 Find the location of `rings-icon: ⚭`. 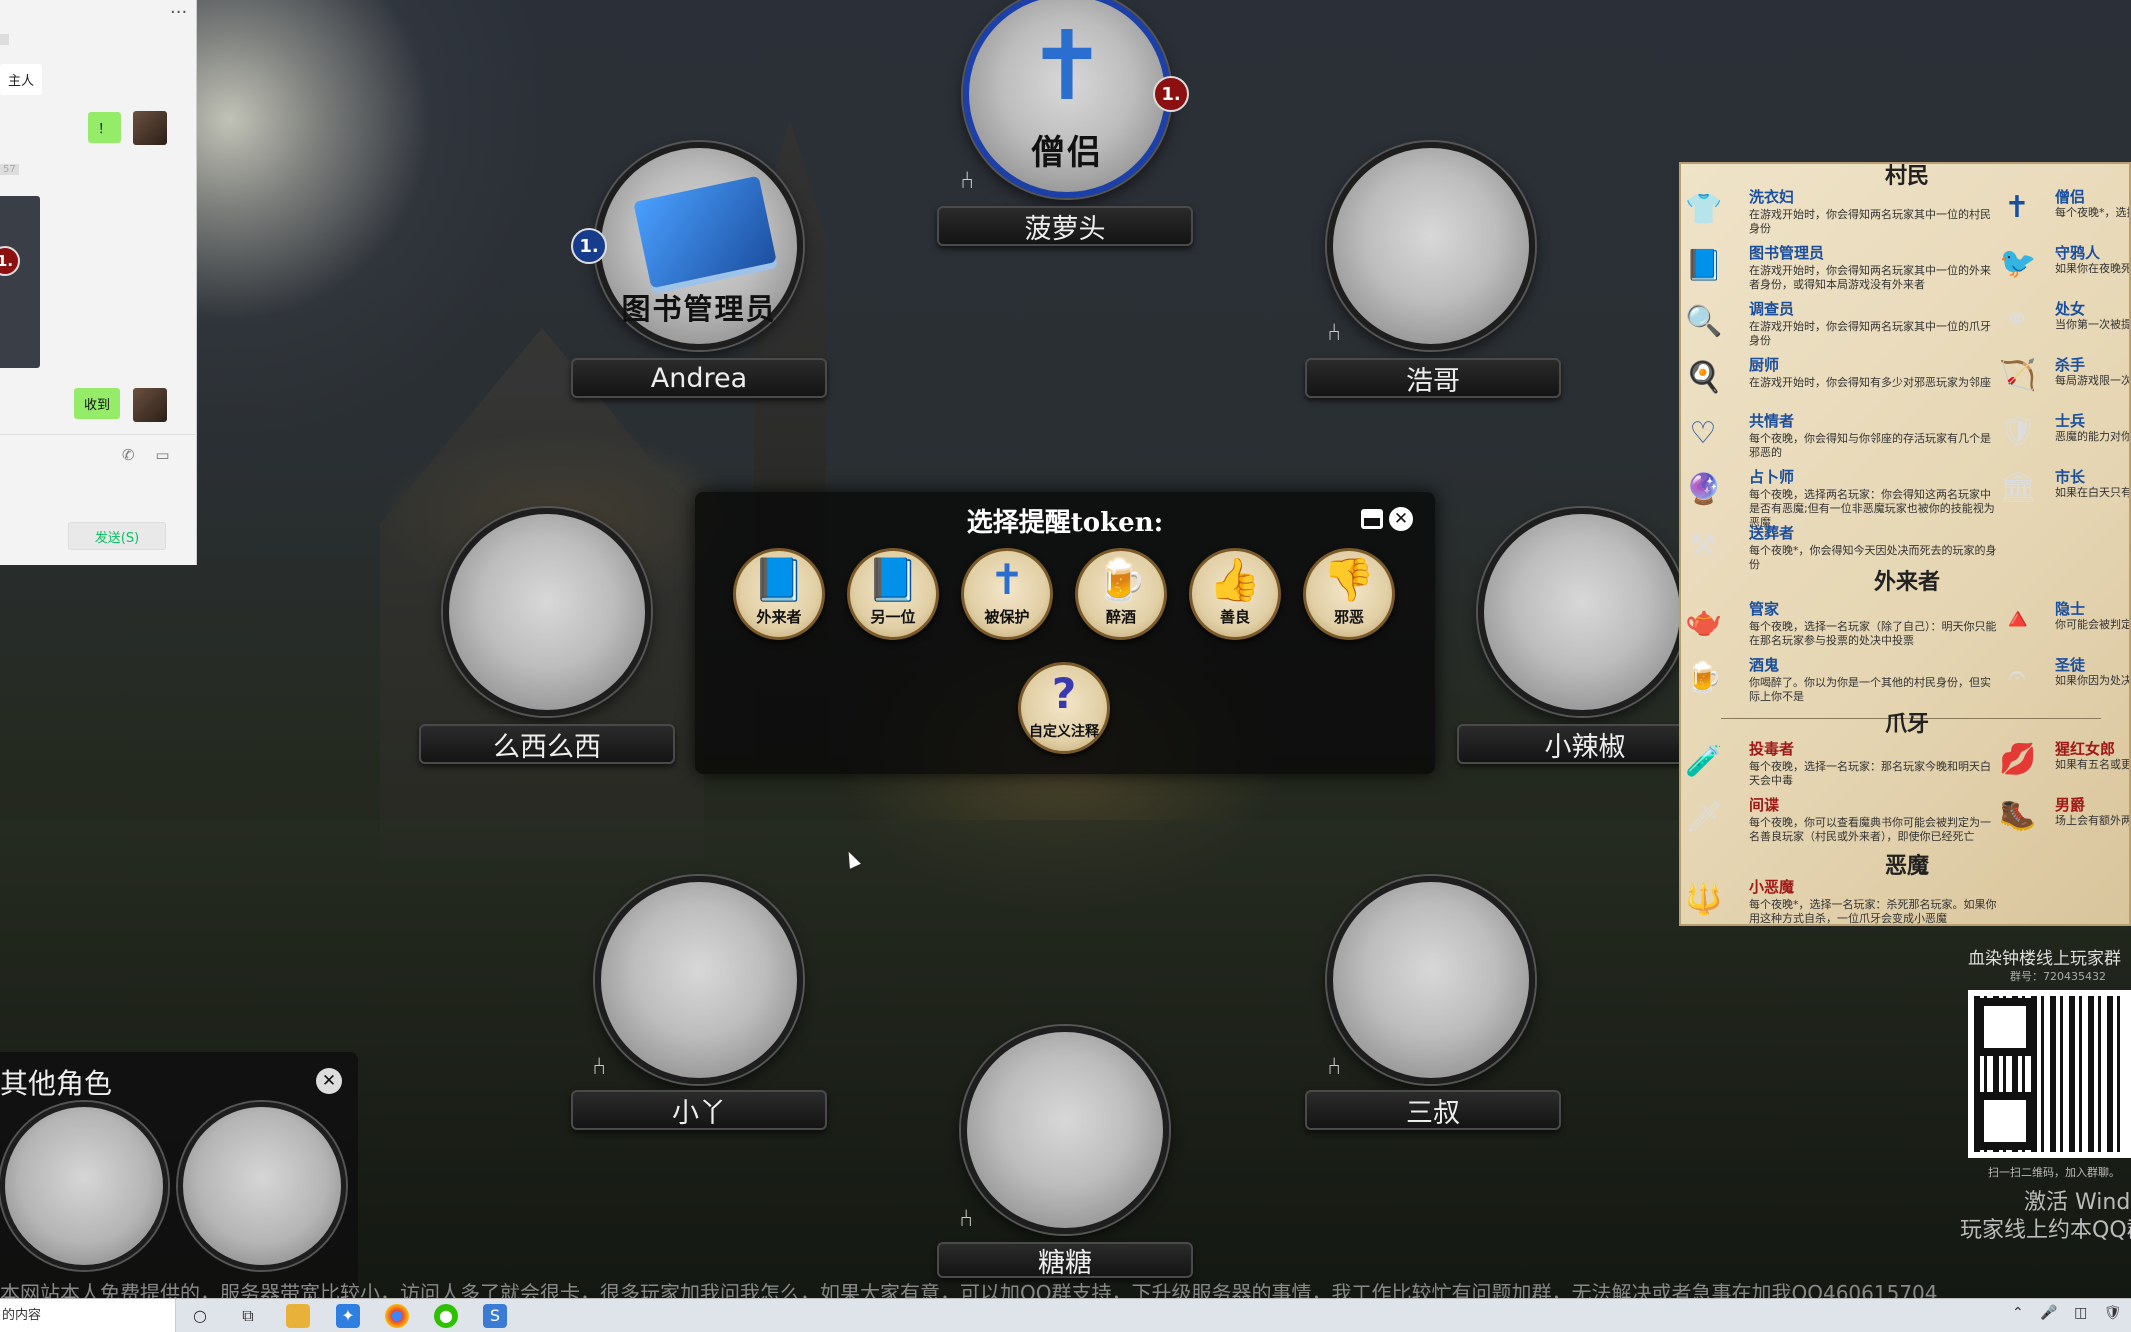

rings-icon: ⚭ is located at coordinates (2017, 319).